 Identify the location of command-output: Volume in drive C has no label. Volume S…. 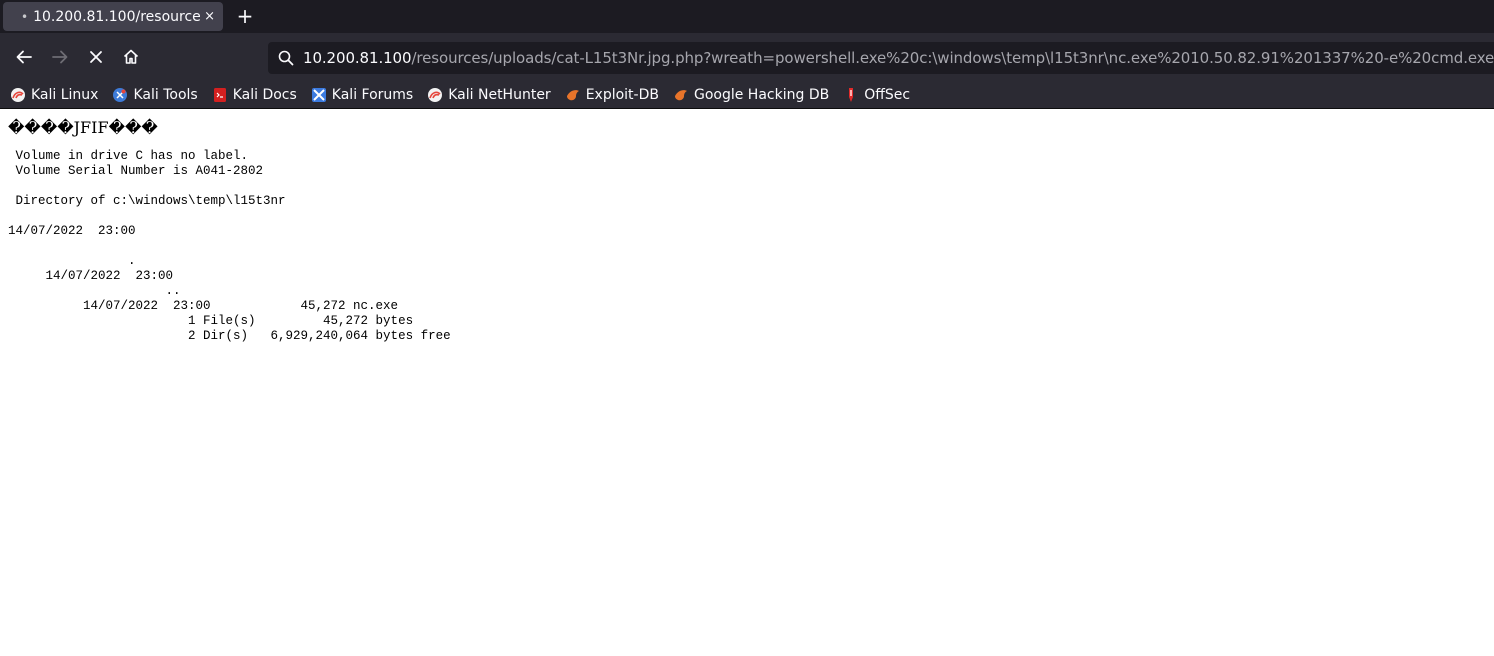
(229, 246).